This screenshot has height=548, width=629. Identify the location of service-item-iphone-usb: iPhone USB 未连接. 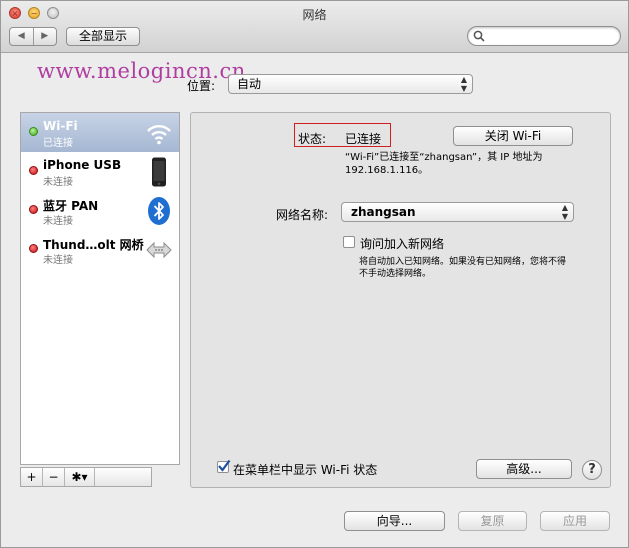
(100, 171).